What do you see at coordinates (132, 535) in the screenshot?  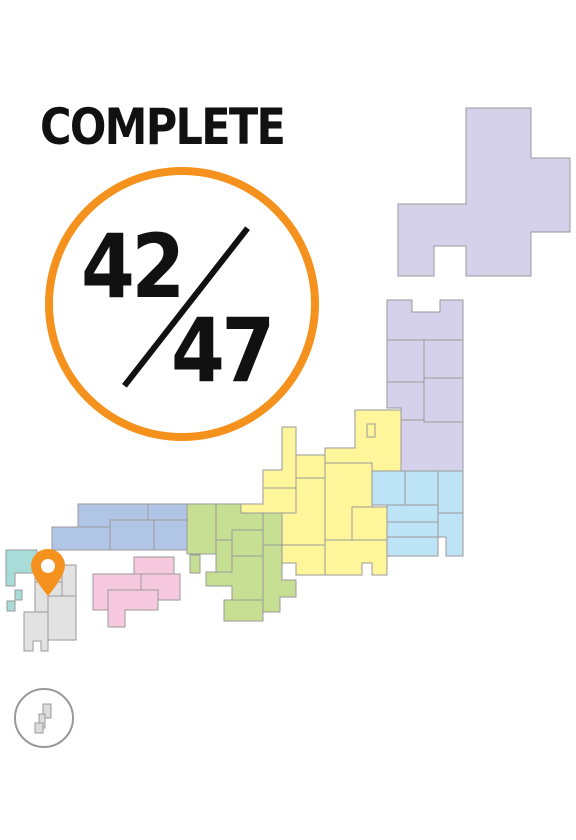 I see `prefecture-hiroshima` at bounding box center [132, 535].